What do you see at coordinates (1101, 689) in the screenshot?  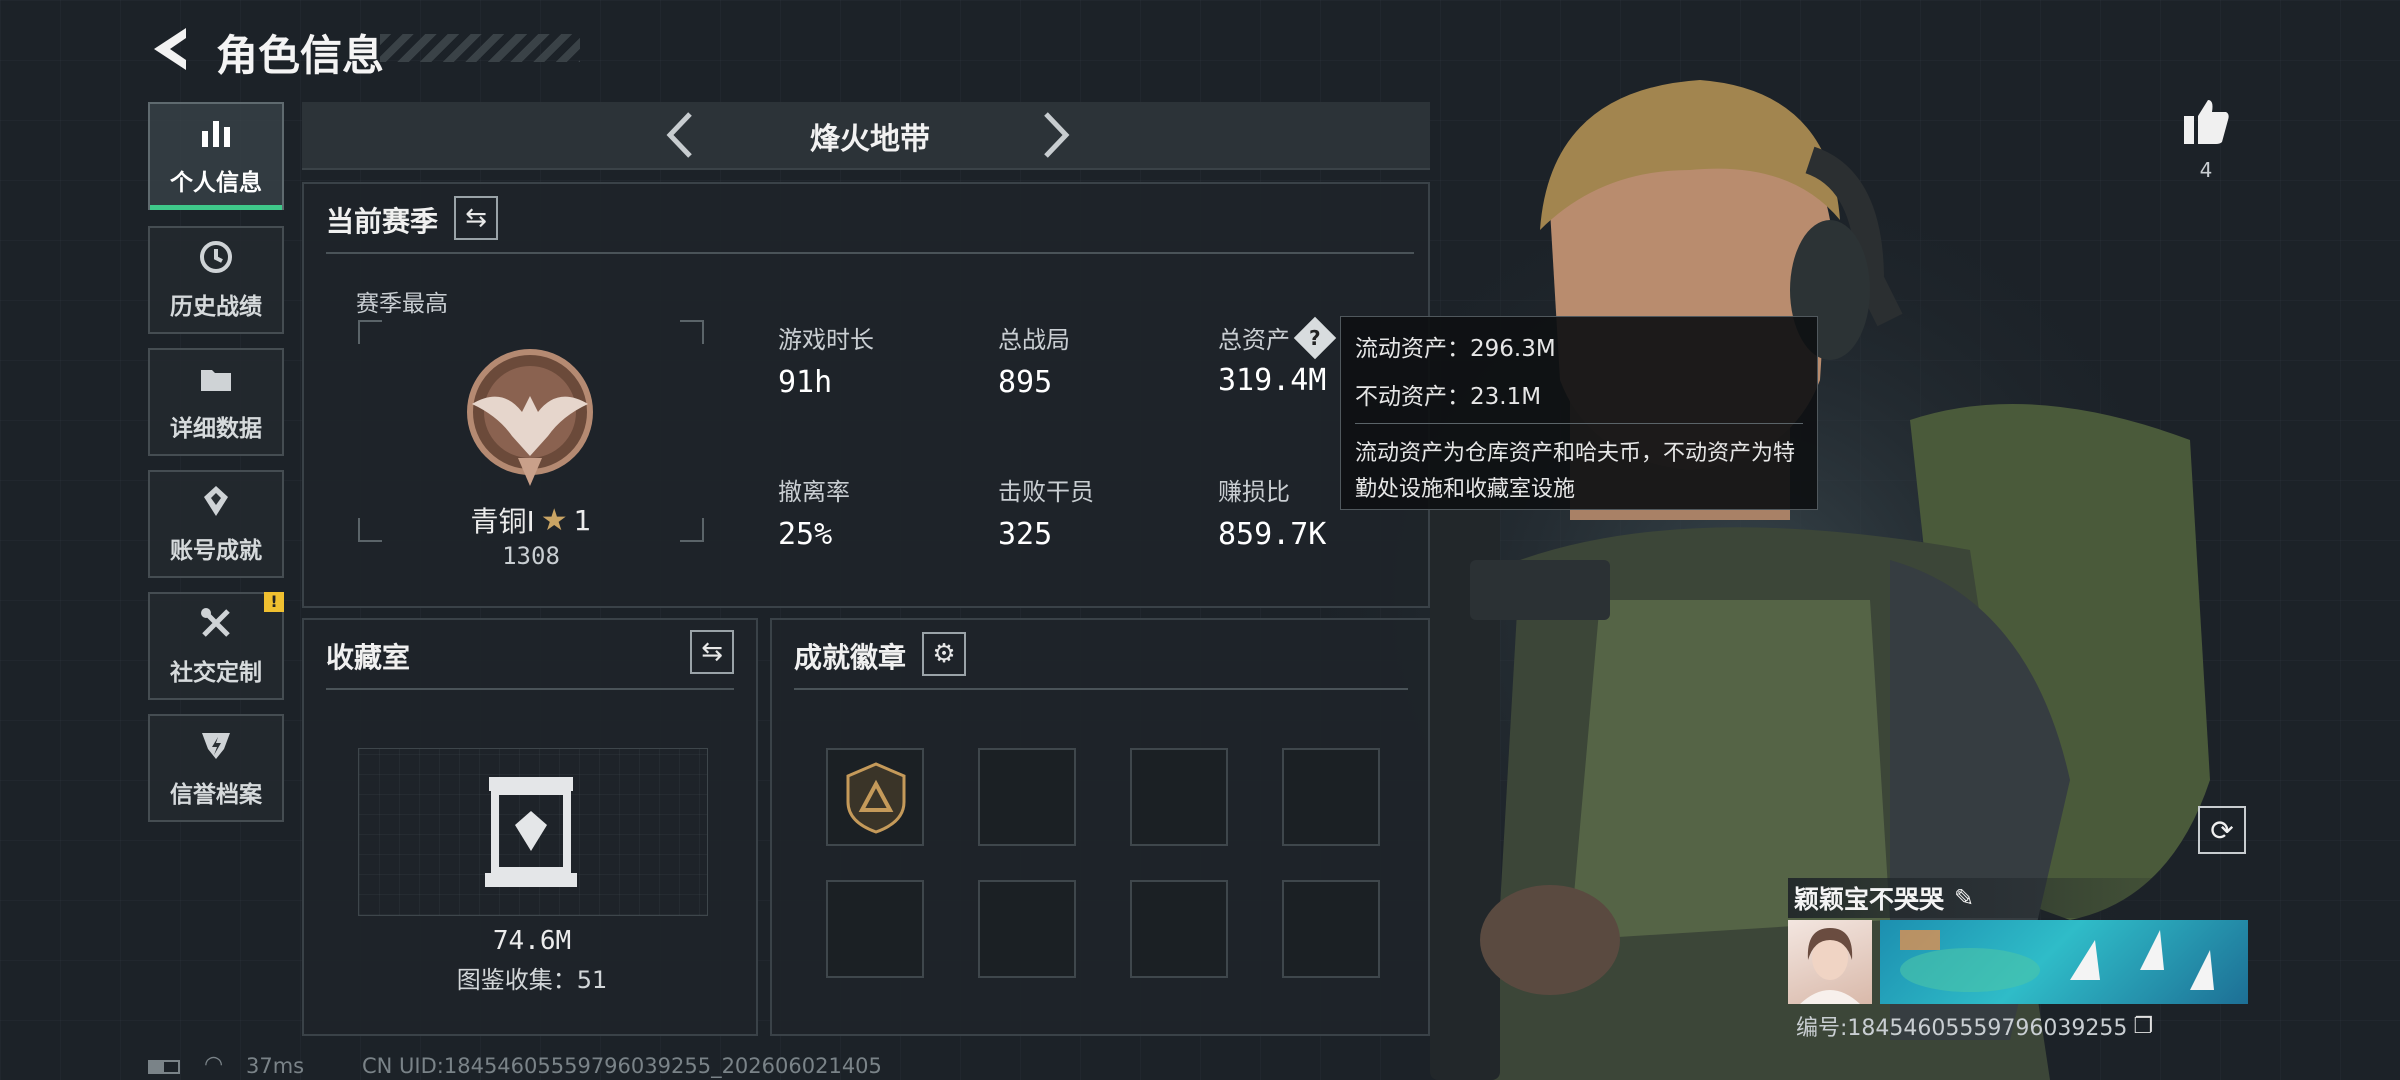 I see `badges-divider` at bounding box center [1101, 689].